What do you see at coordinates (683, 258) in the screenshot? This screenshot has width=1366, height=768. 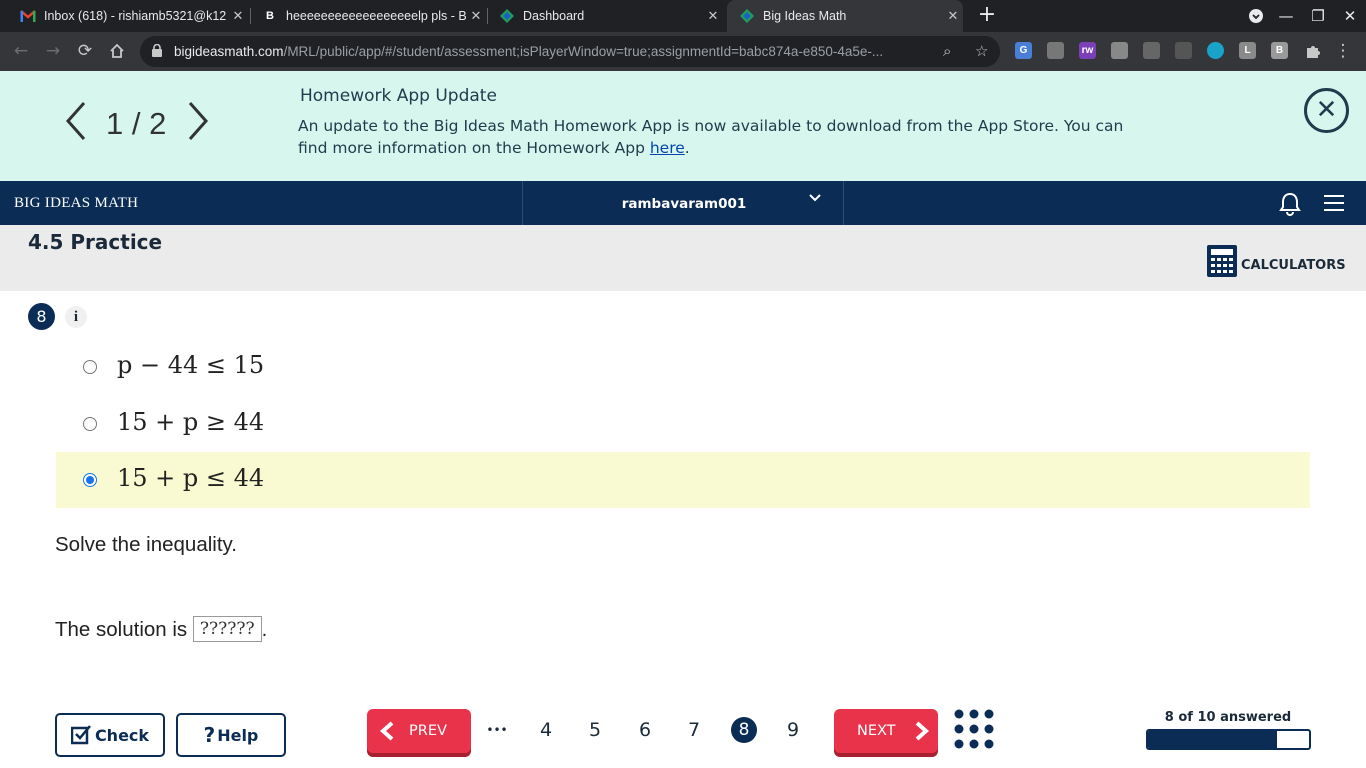 I see `assignment-header: 4.5 Practice CALCULATORS` at bounding box center [683, 258].